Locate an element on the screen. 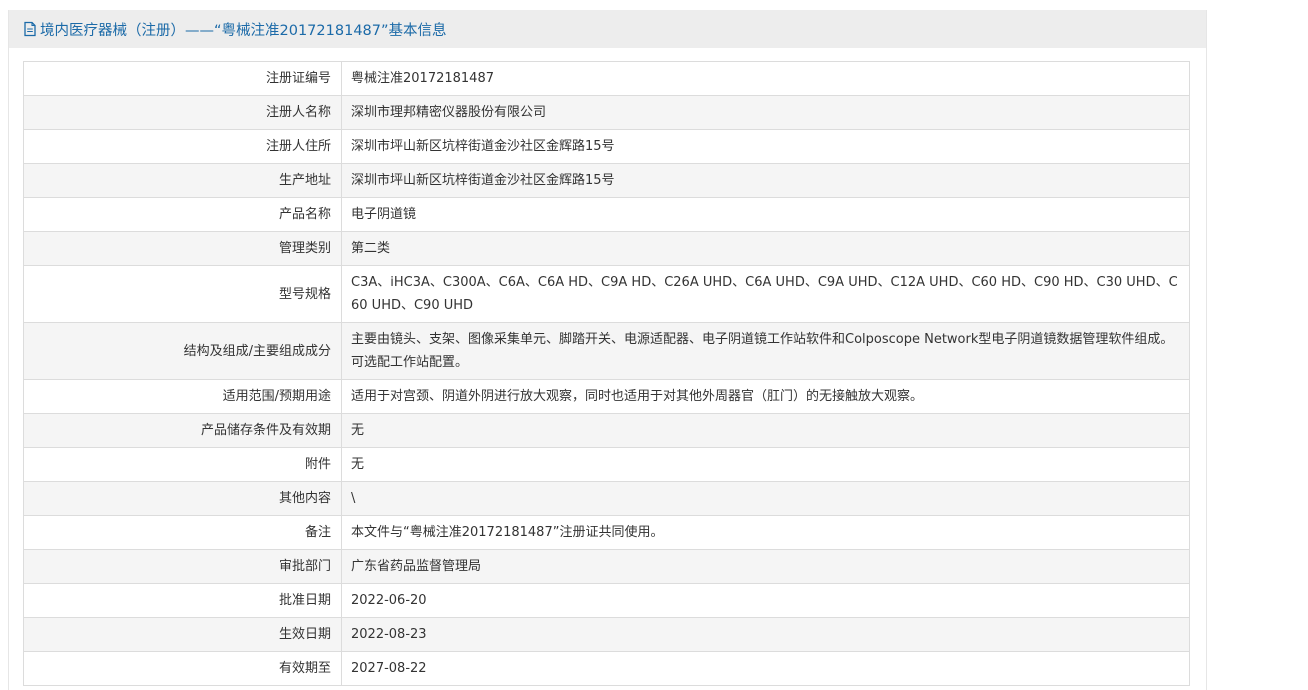 The image size is (1308, 690). table-row: 生产地址 深圳市坪山新区坑梓街道金沙社区金辉路15号 is located at coordinates (606, 180).